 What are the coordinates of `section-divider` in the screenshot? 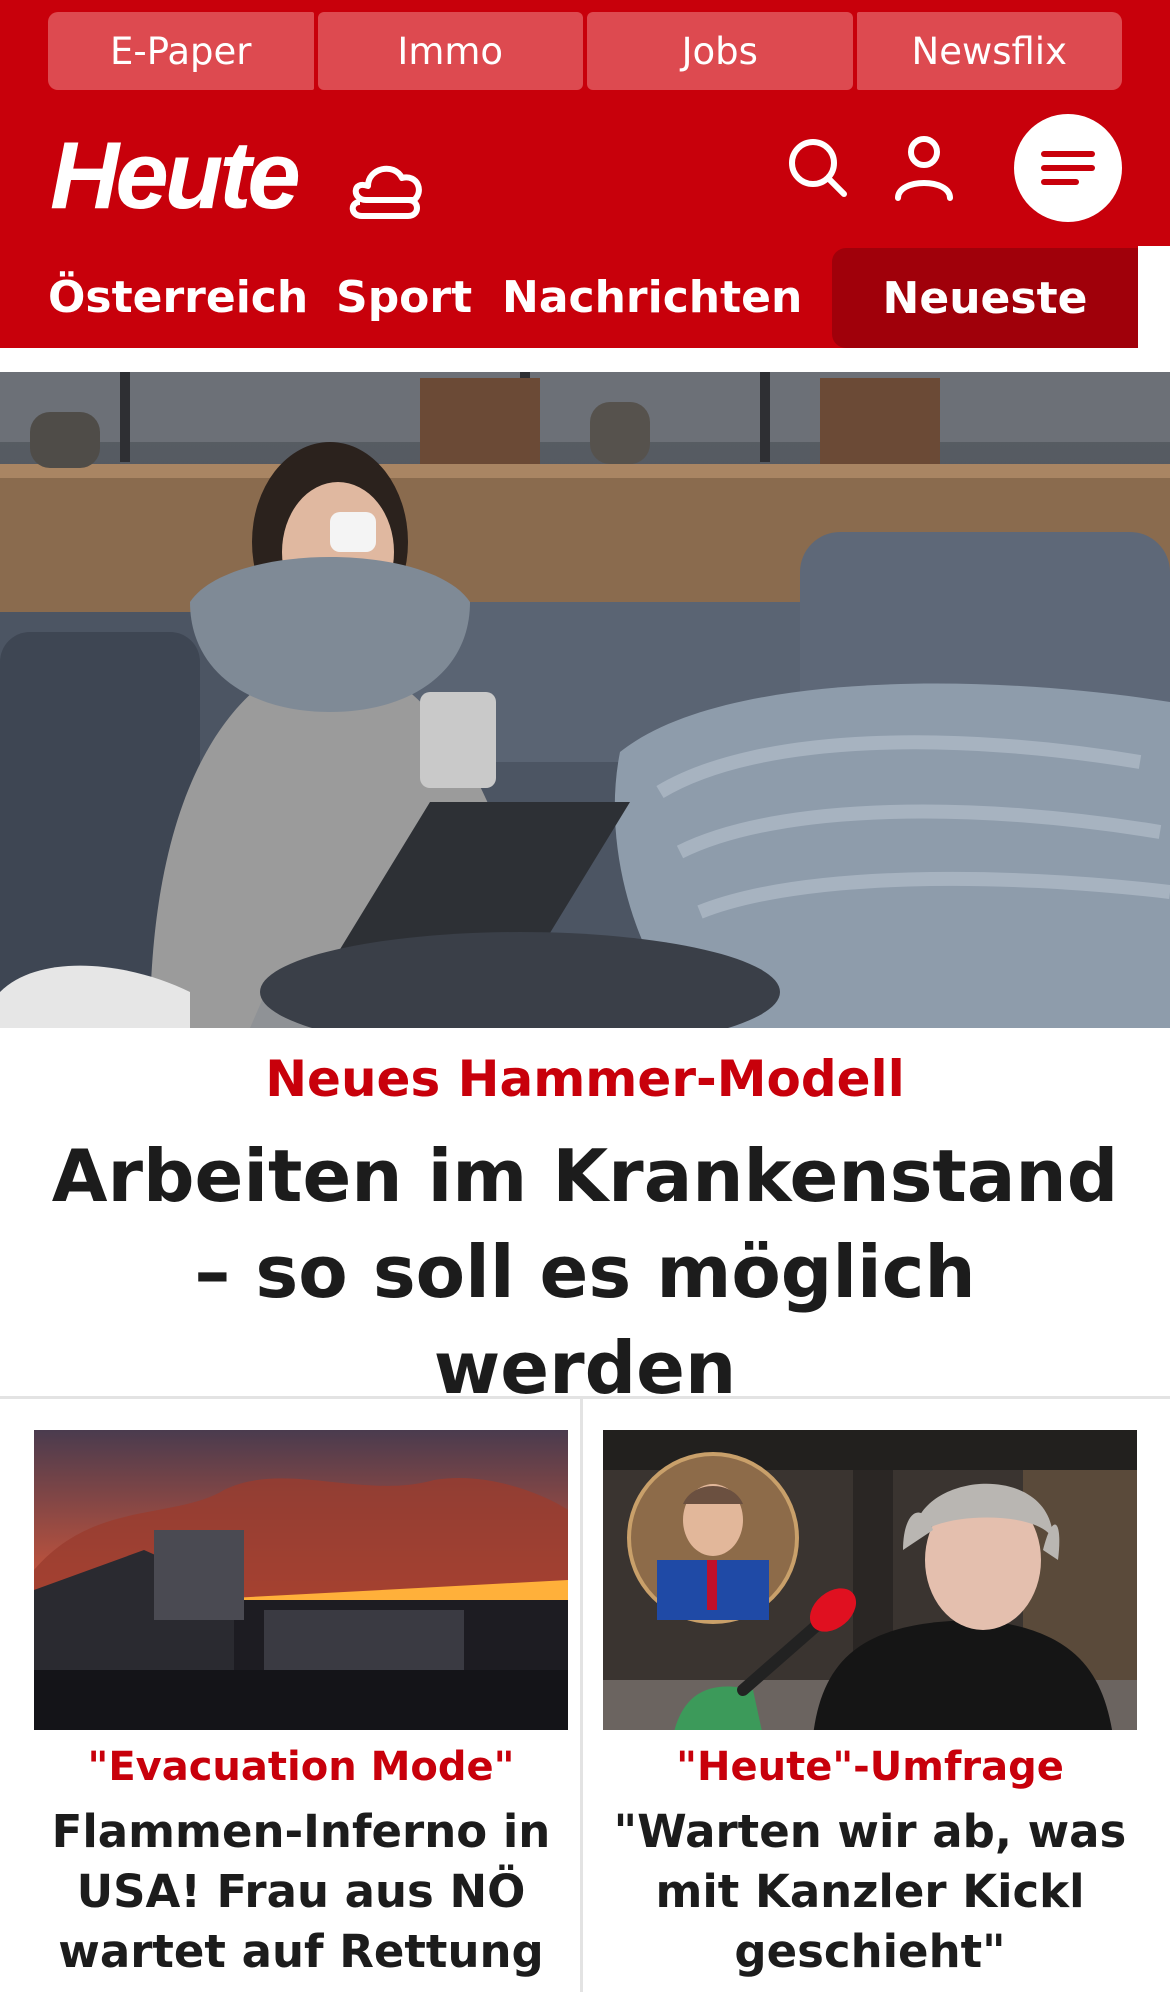 It's located at (585, 1397).